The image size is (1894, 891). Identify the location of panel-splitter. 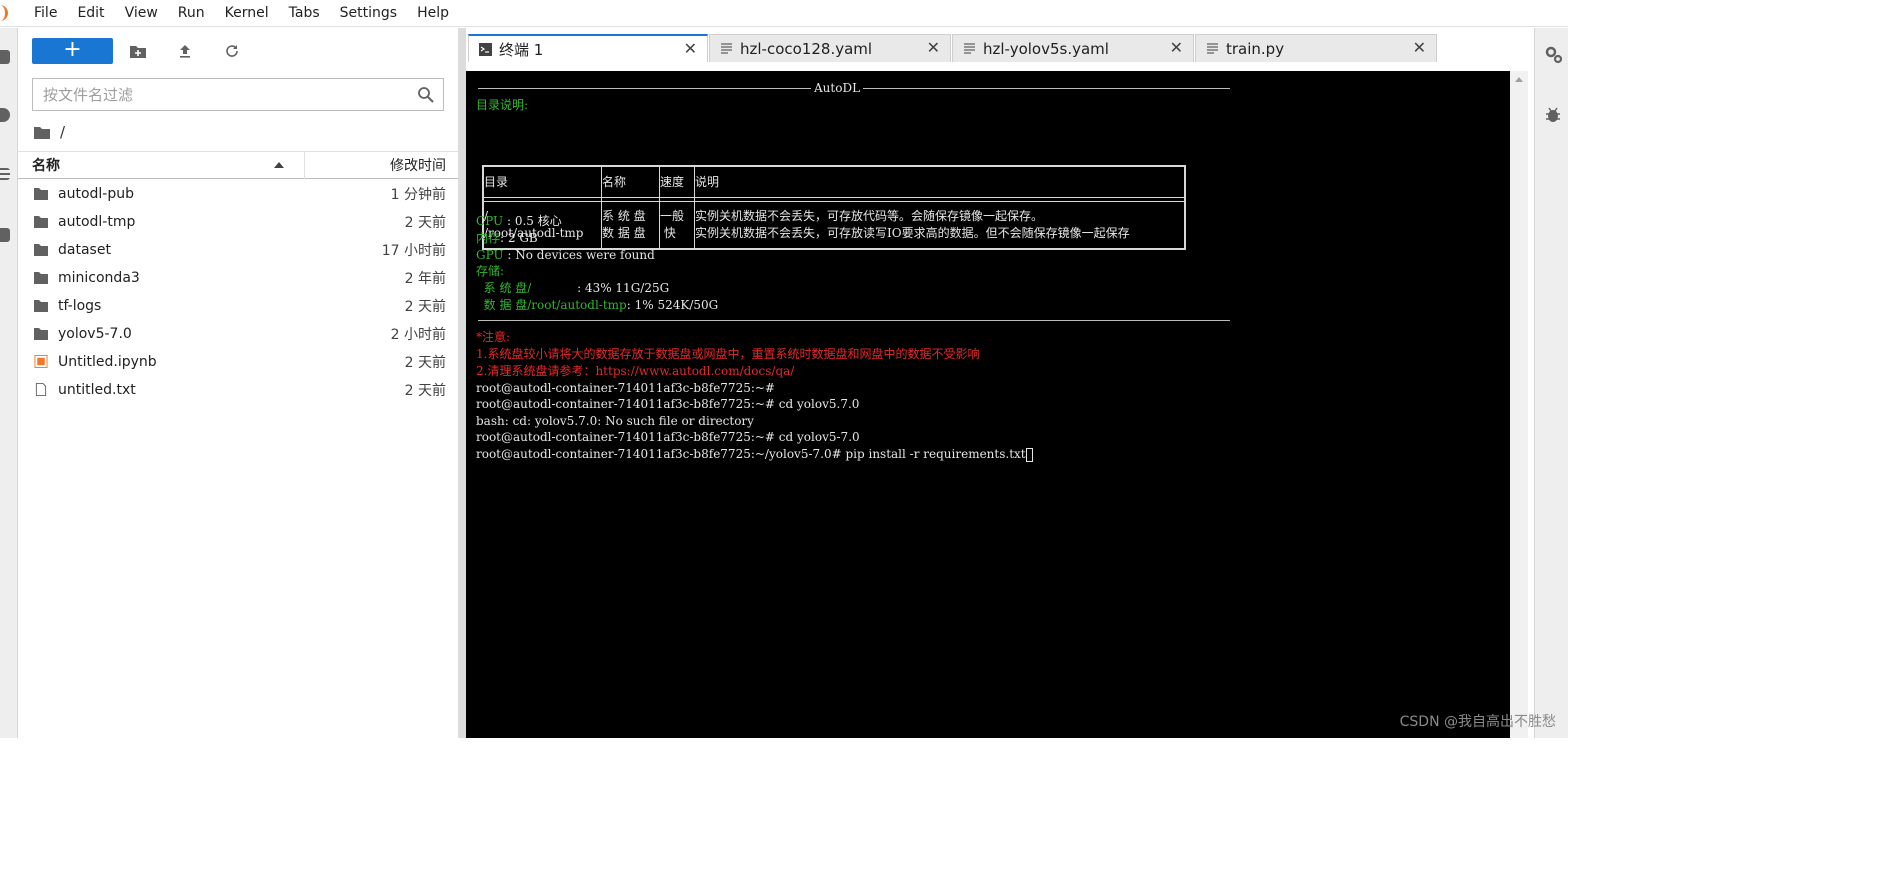
(462, 383).